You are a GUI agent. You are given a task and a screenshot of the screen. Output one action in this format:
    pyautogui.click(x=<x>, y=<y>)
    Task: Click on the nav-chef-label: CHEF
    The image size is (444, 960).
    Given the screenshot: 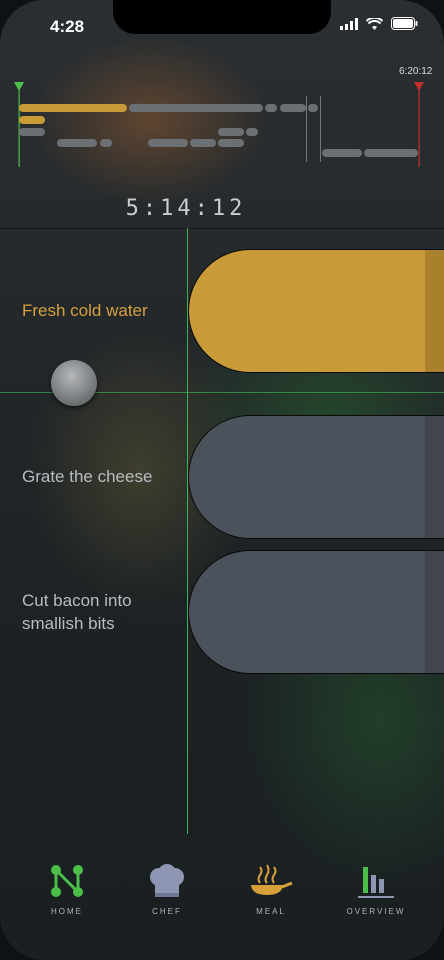 What is the action you would take?
    pyautogui.click(x=167, y=911)
    